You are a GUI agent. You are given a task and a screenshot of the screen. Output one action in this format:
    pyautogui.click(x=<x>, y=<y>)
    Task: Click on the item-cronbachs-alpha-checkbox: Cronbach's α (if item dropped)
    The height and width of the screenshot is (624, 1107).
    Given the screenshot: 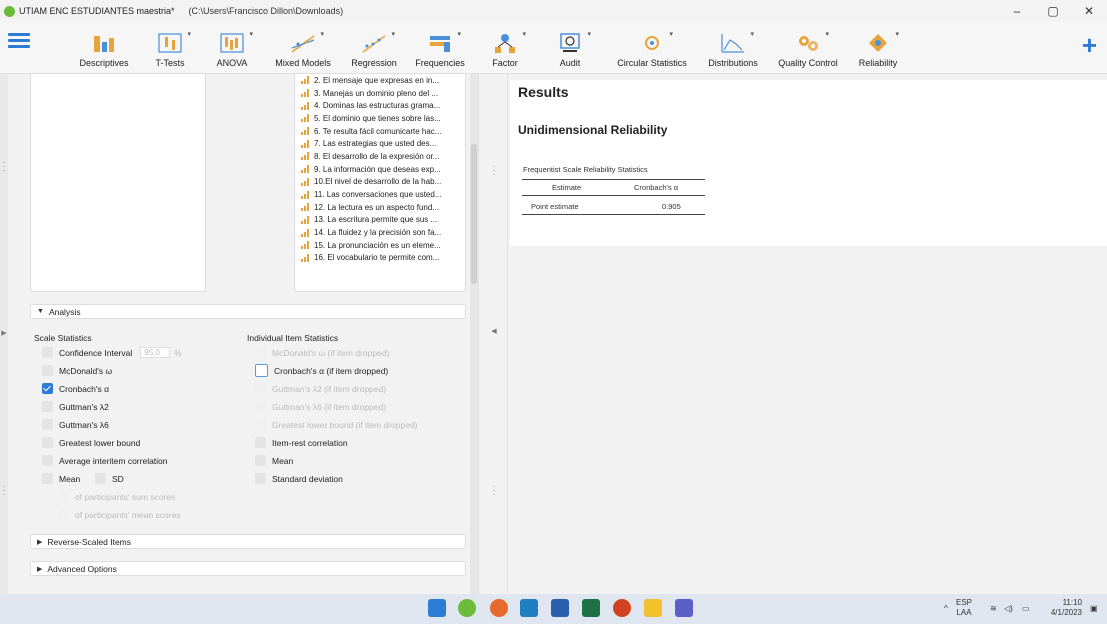 What is the action you would take?
    pyautogui.click(x=321, y=370)
    